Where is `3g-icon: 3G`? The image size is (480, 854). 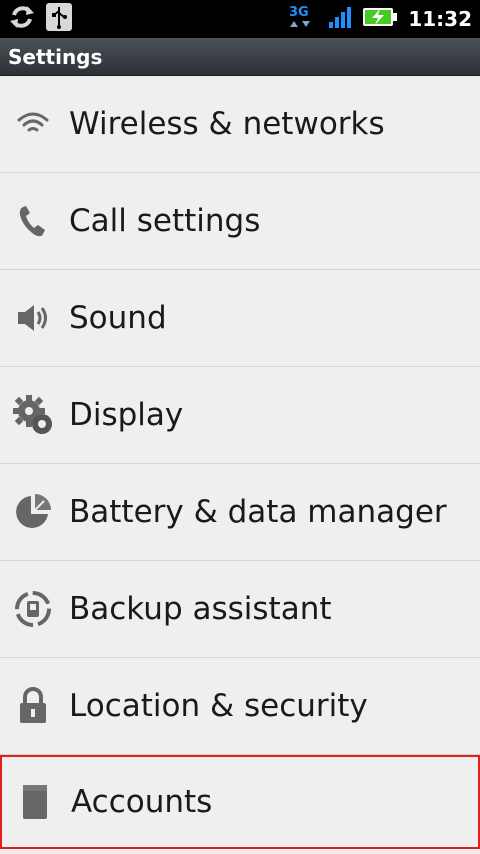 3g-icon: 3G is located at coordinates (303, 19).